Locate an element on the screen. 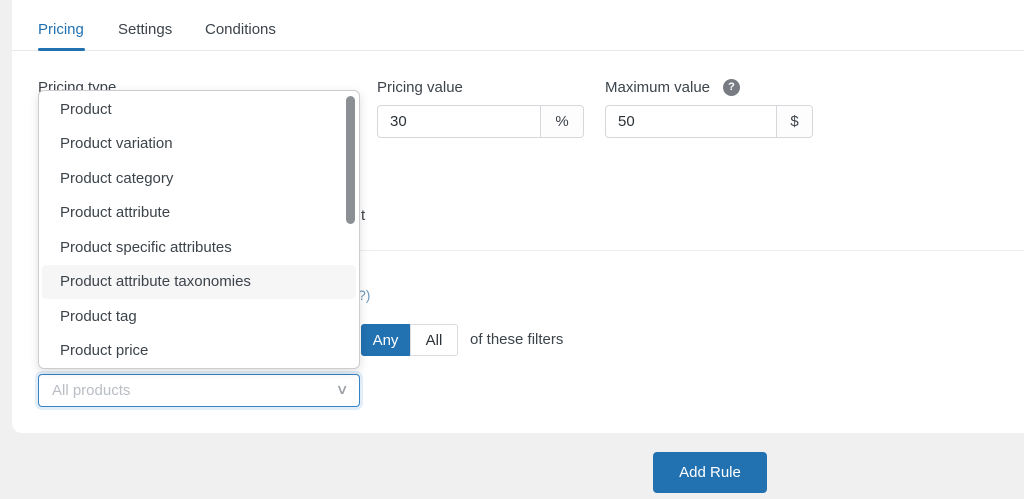  maximum-value-input is located at coordinates (691, 121).